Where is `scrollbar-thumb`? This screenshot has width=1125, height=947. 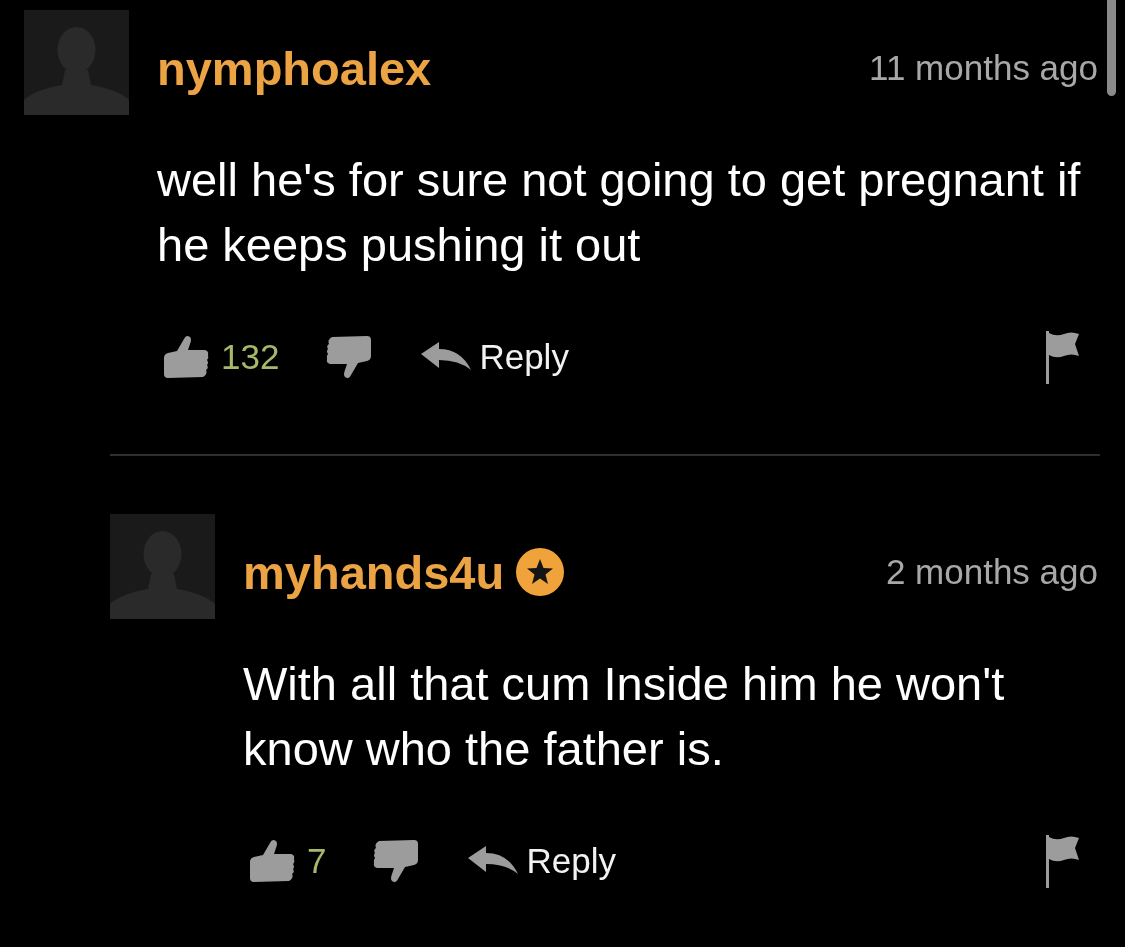 scrollbar-thumb is located at coordinates (1111, 48).